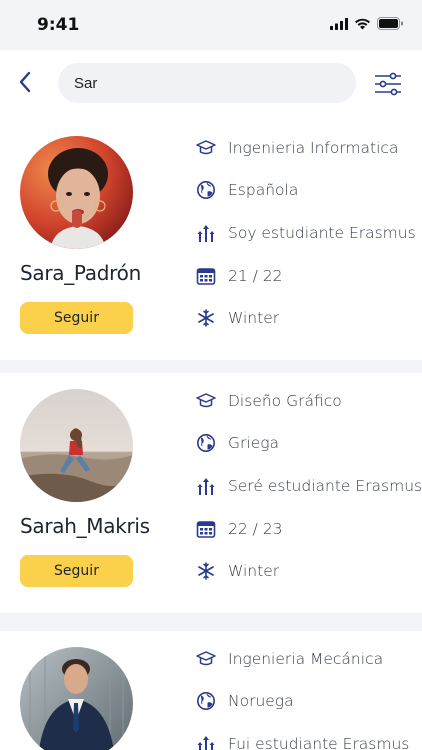 This screenshot has width=422, height=750. Describe the element at coordinates (362, 23) in the screenshot. I see `wifi-icon` at that location.